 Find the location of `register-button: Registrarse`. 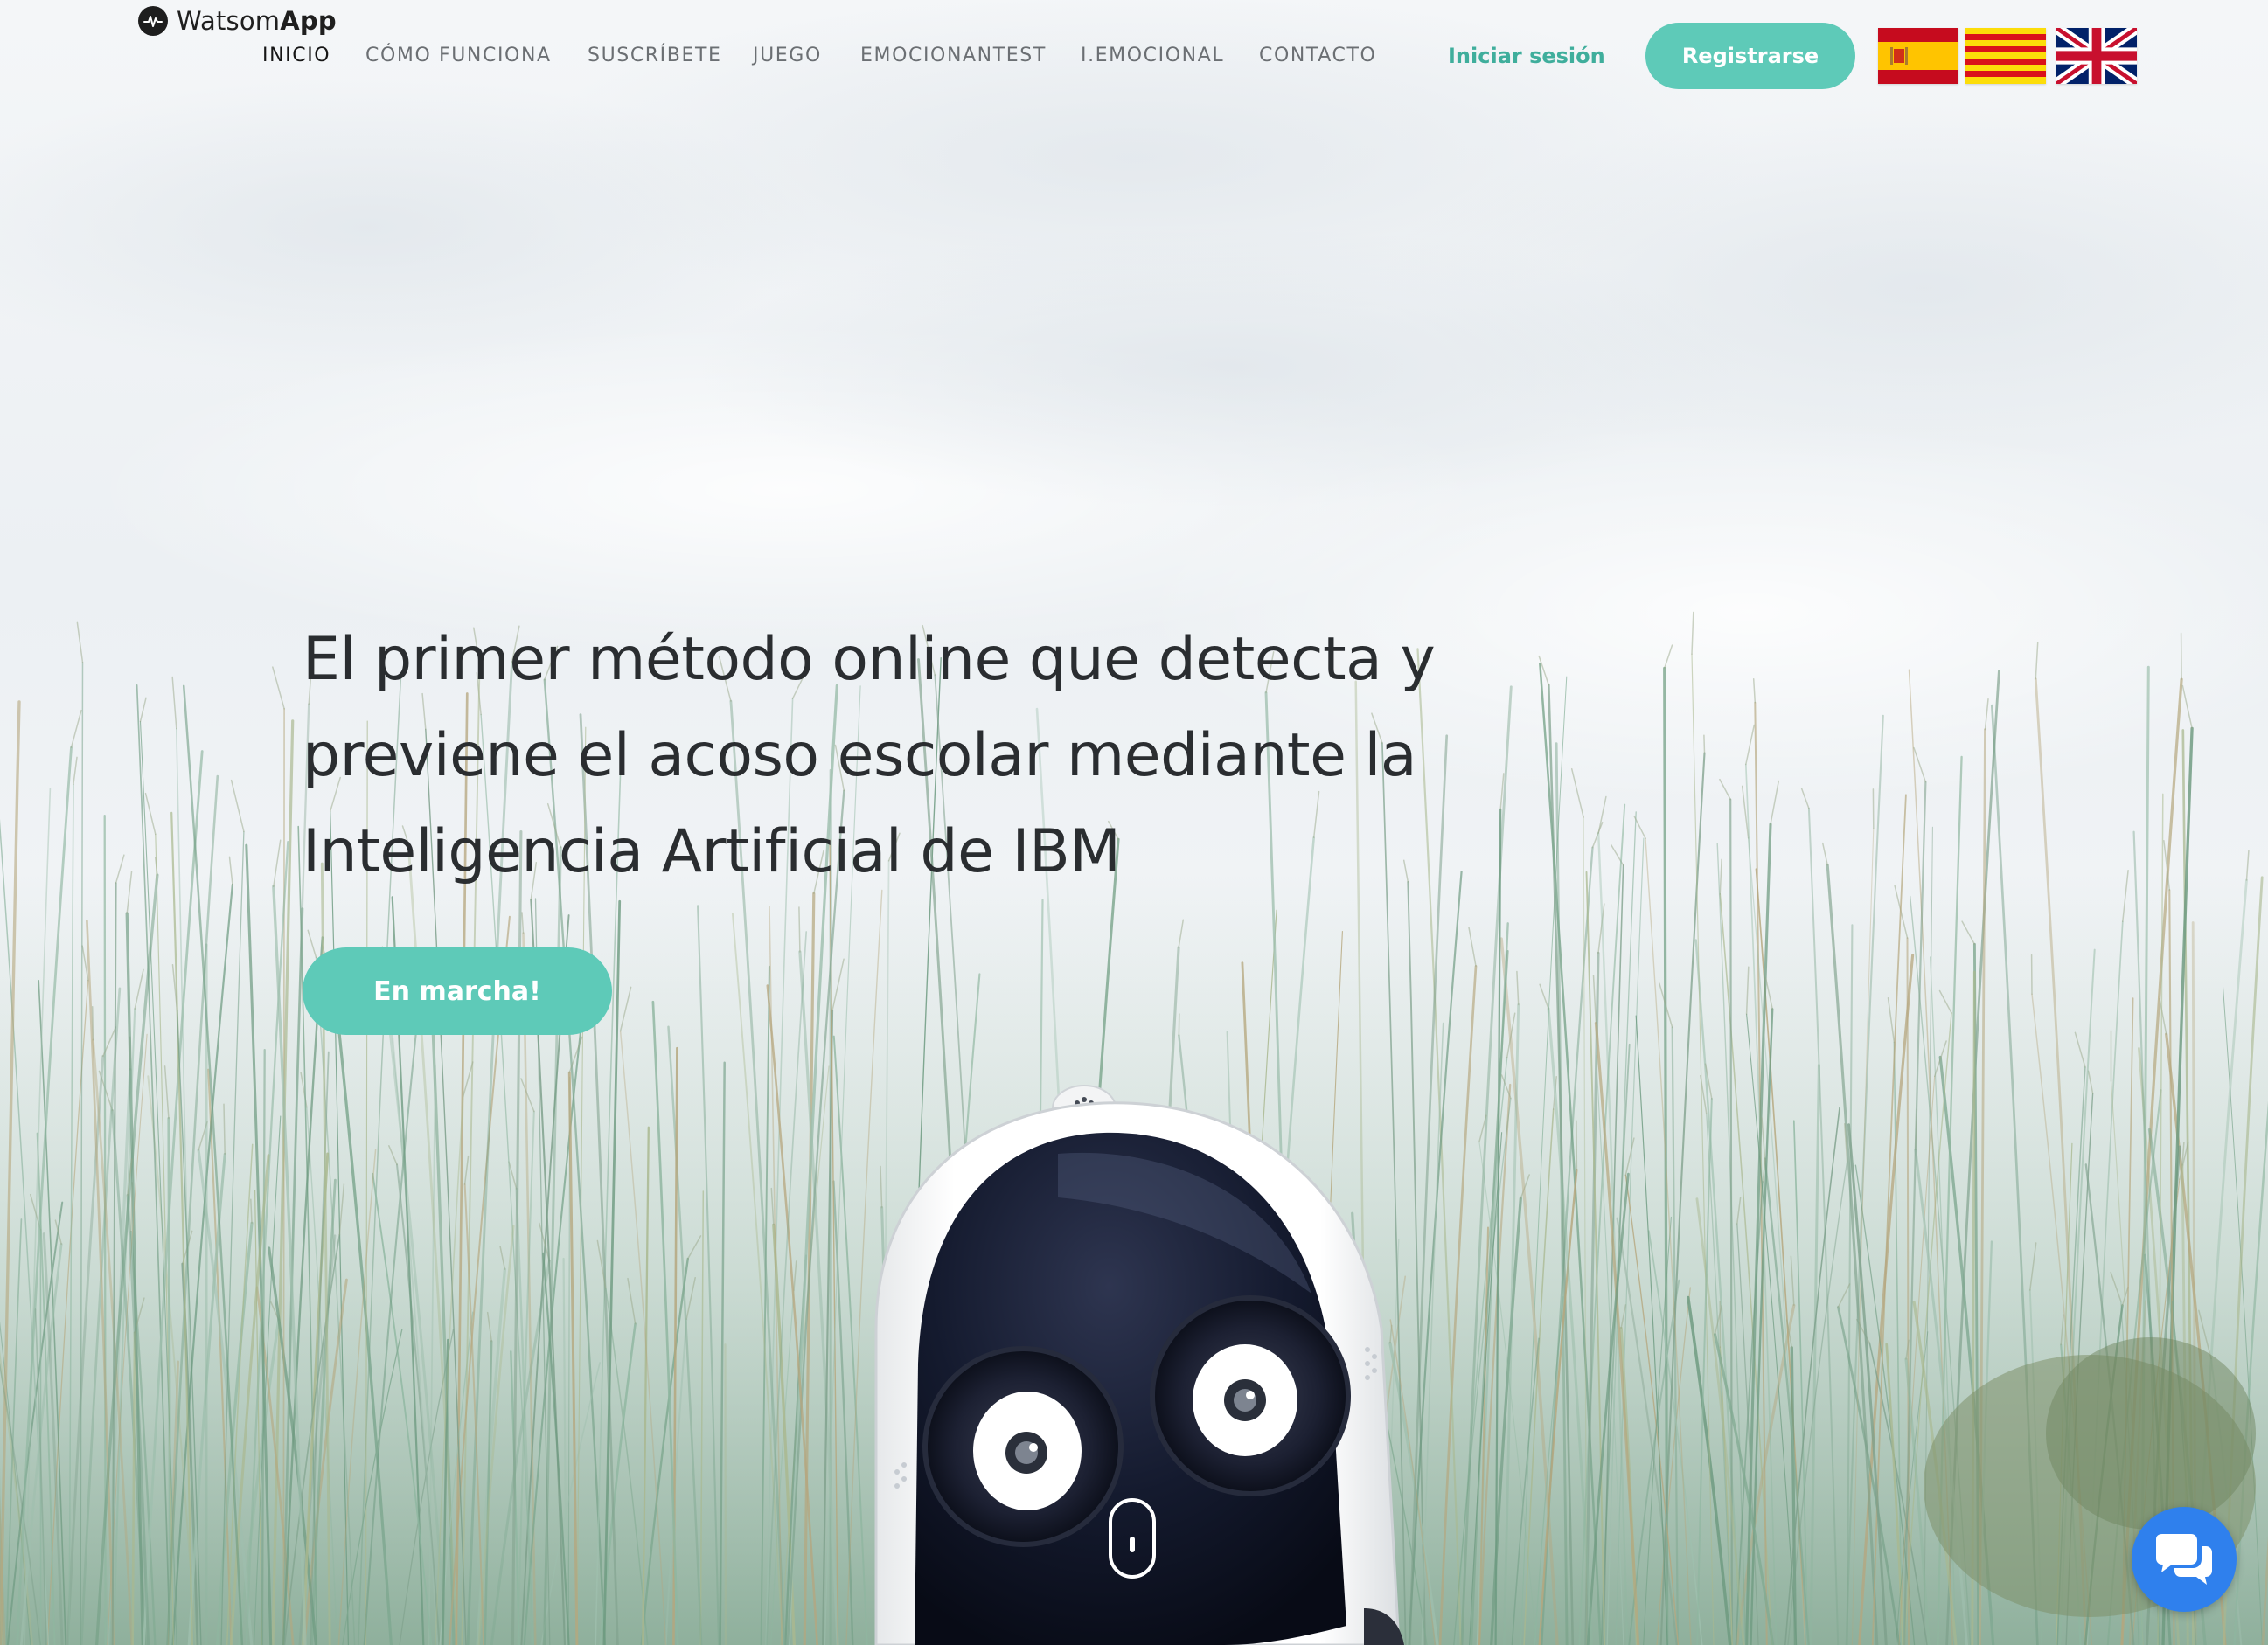

register-button: Registrarse is located at coordinates (1750, 56).